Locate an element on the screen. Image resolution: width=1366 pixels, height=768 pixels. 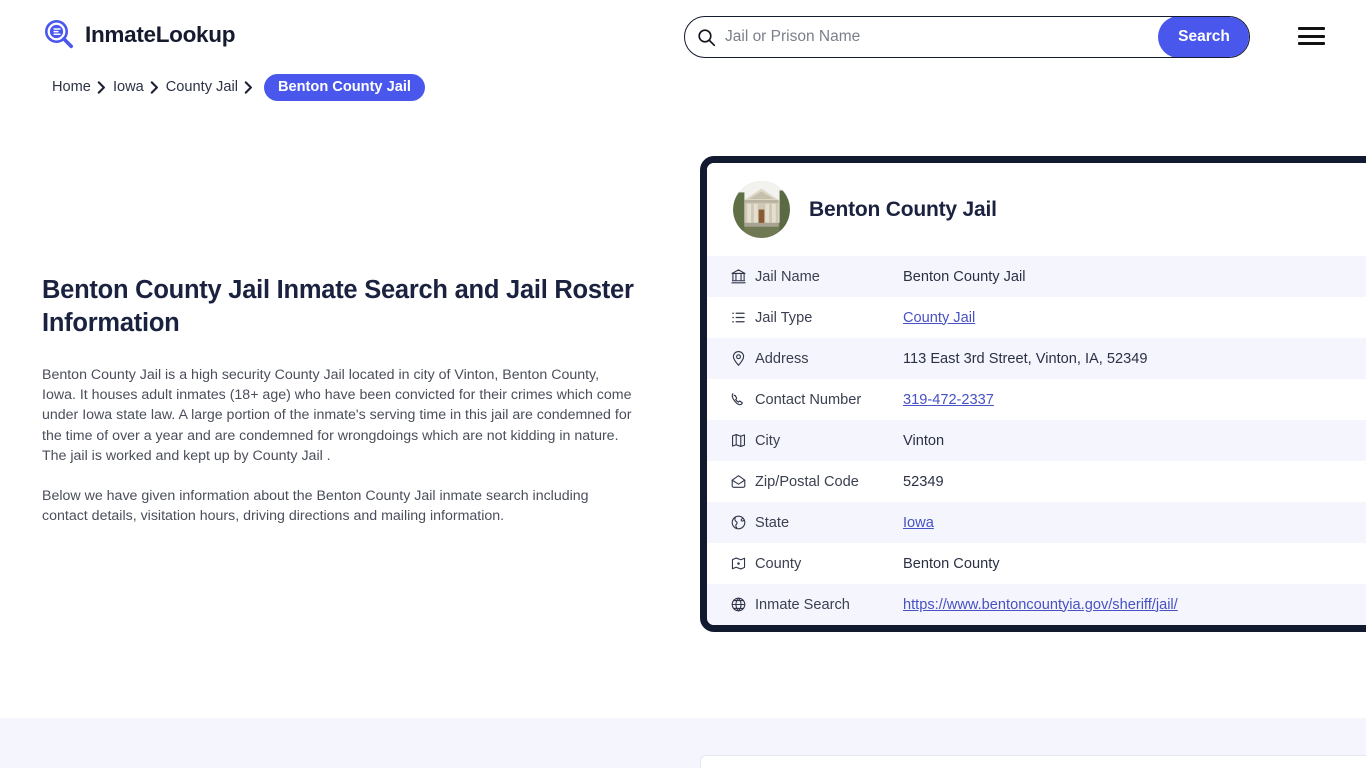
table-row: Jail Type County Jail is located at coordinates (1036, 317).